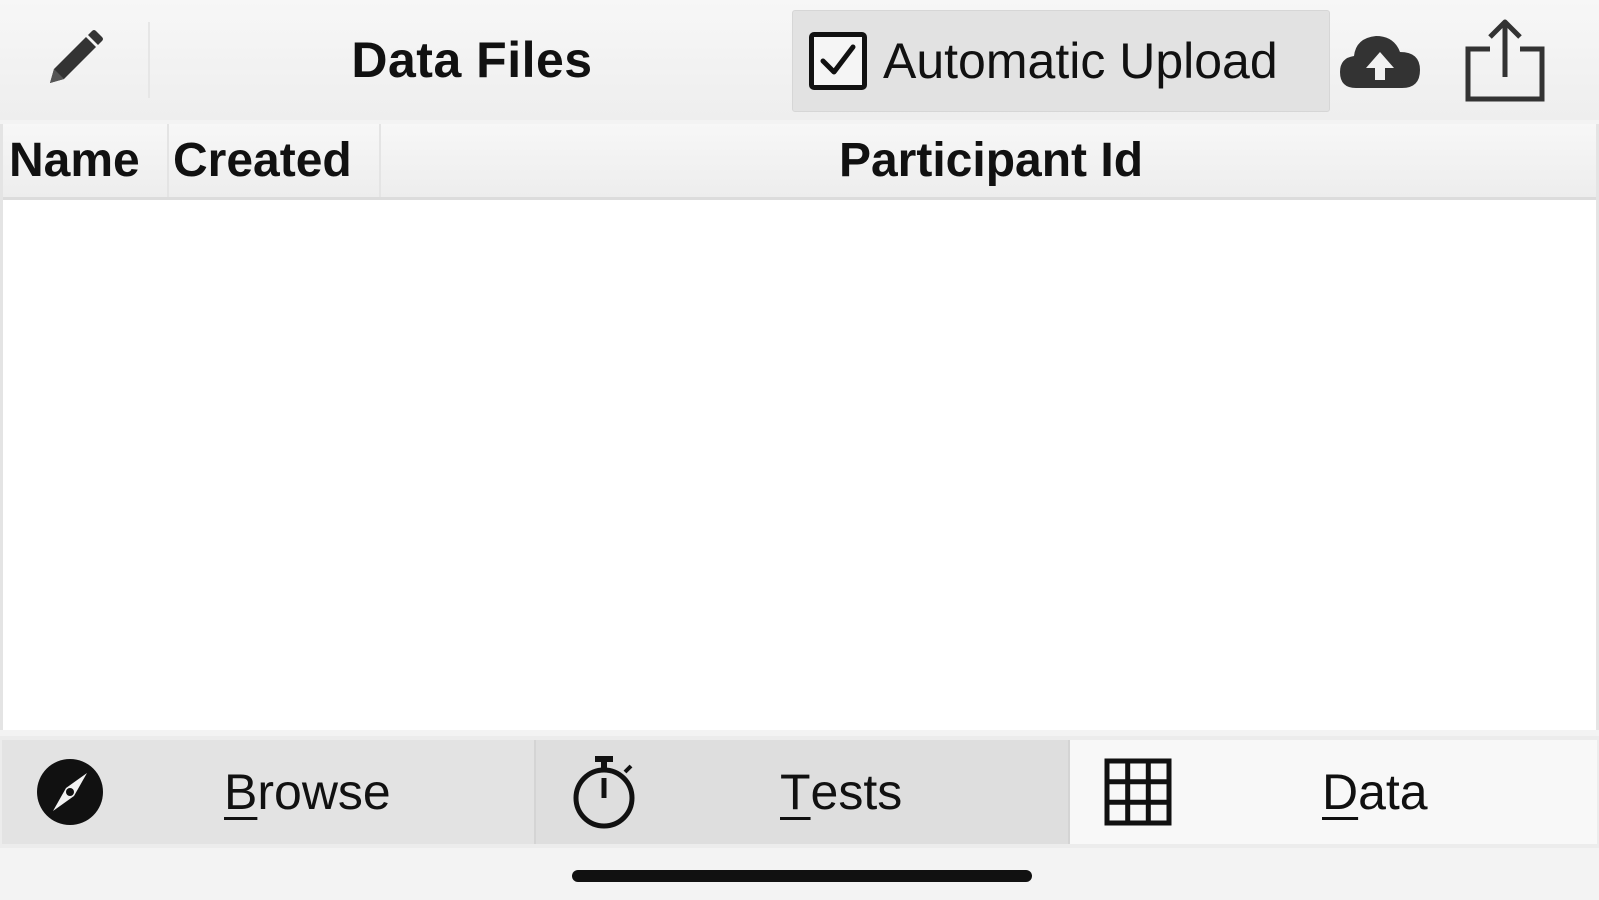 The image size is (1599, 900). What do you see at coordinates (275, 160) in the screenshot?
I see `column-header-created: Created` at bounding box center [275, 160].